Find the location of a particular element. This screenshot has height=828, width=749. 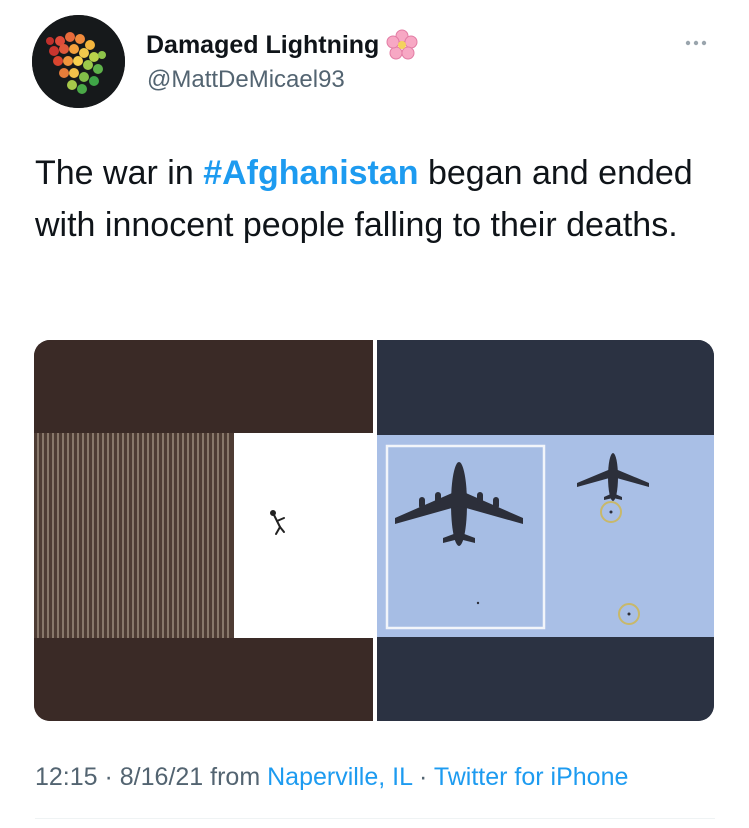

avatar is located at coordinates (78, 61).